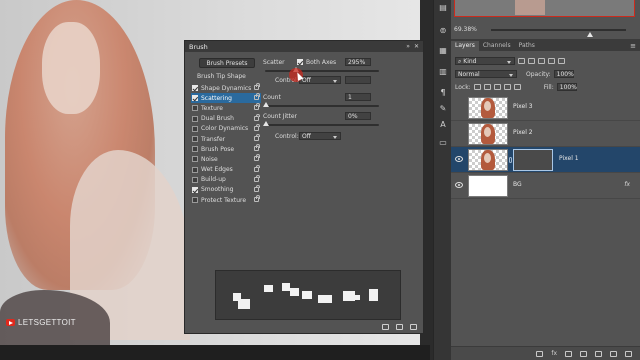  I want to click on layer-row-bg: BG fx, so click(545, 186).